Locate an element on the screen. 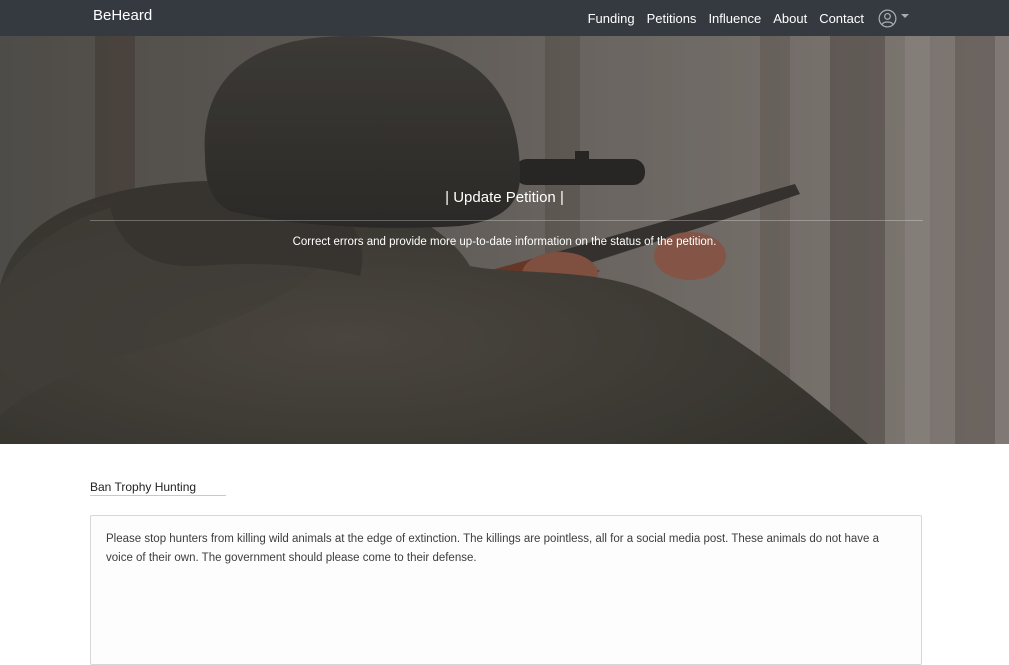 The height and width of the screenshot is (665, 1009). hero-divider is located at coordinates (506, 220).